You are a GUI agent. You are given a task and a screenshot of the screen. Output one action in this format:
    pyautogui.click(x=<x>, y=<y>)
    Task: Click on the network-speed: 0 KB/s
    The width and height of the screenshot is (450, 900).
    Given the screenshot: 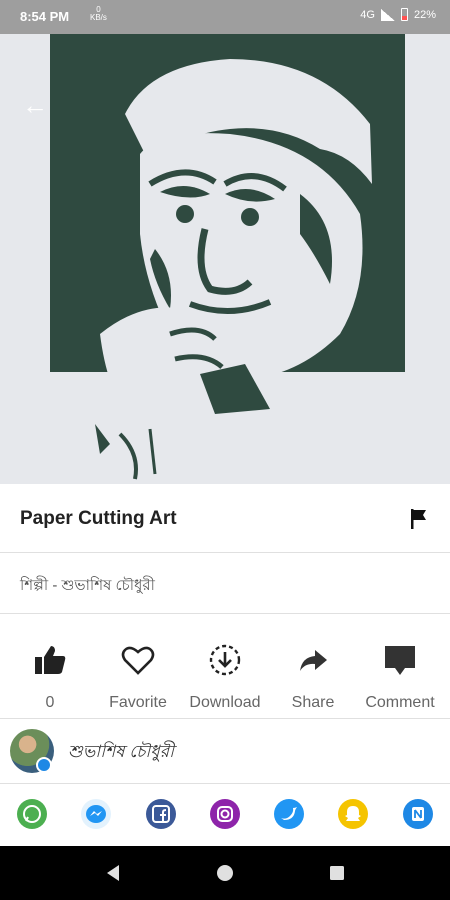 What is the action you would take?
    pyautogui.click(x=98, y=14)
    